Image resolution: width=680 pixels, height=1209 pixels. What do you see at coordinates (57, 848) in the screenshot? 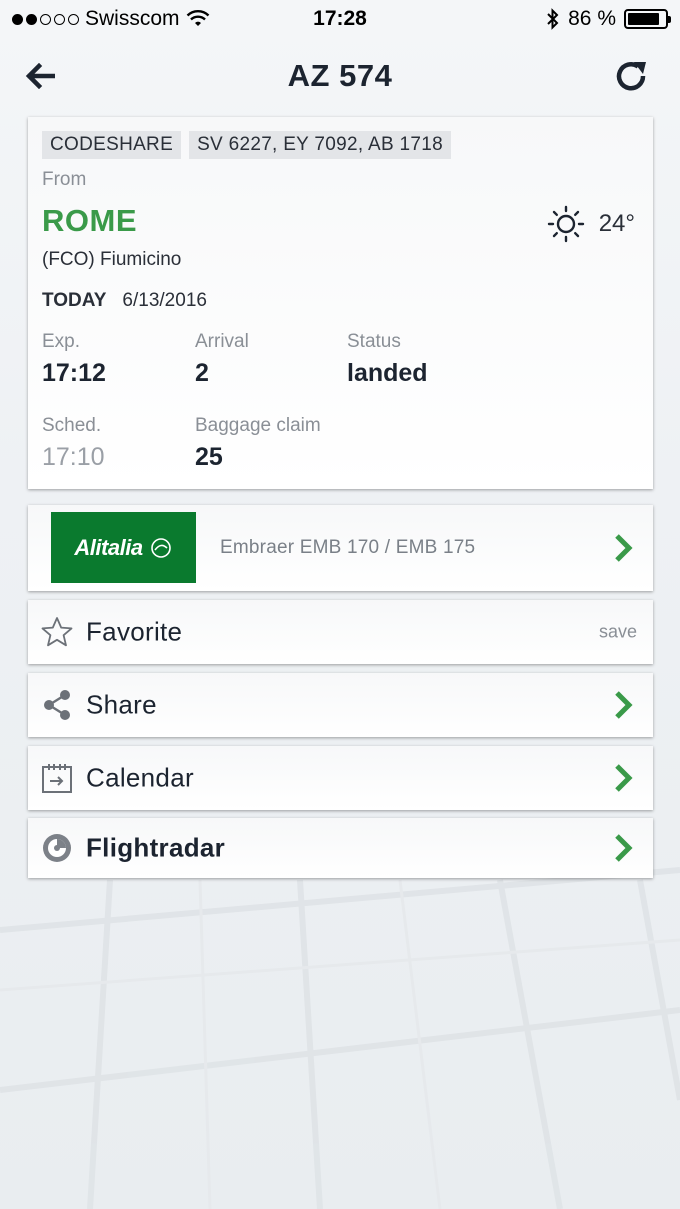
I see `radar-icon` at bounding box center [57, 848].